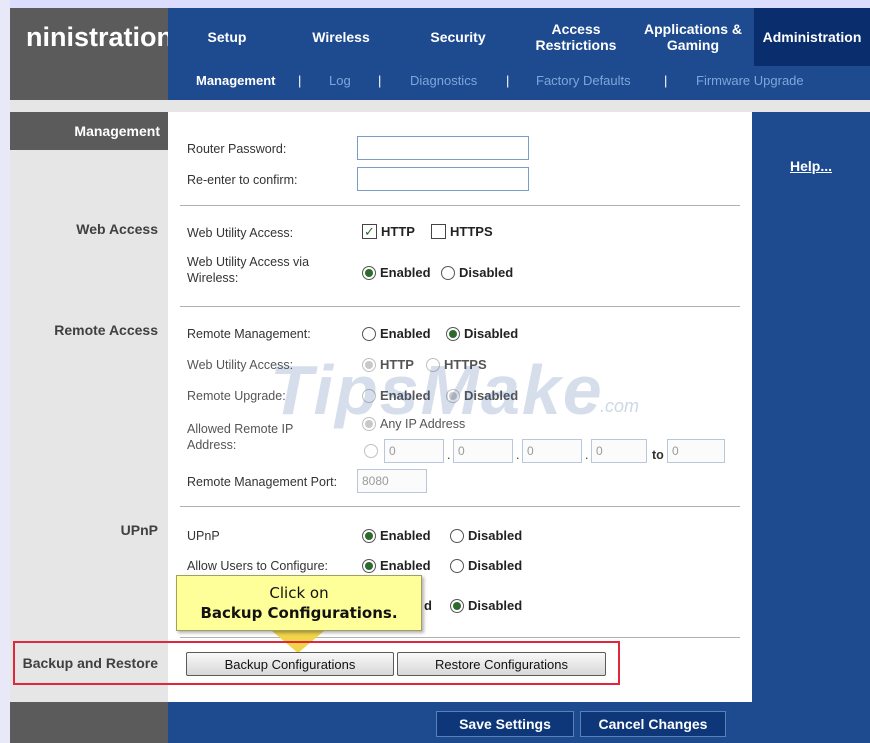 The width and height of the screenshot is (870, 743). I want to click on remote-https-option: HTTPS, so click(456, 364).